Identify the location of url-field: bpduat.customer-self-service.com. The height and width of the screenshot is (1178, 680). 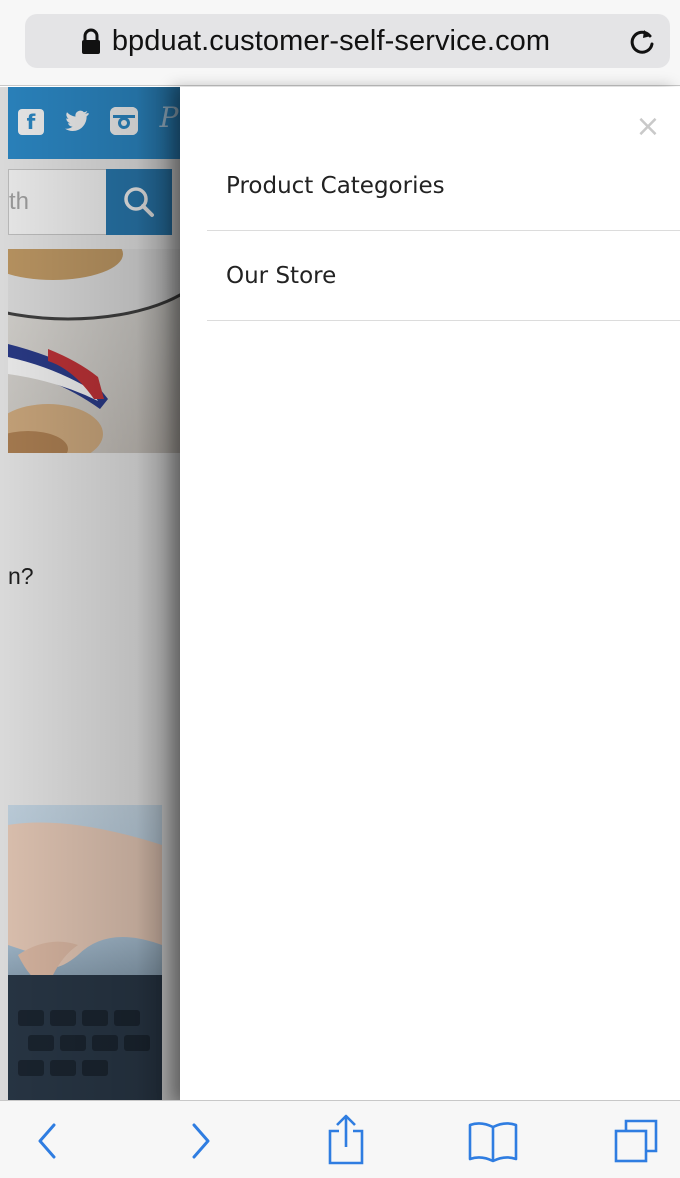
(347, 41).